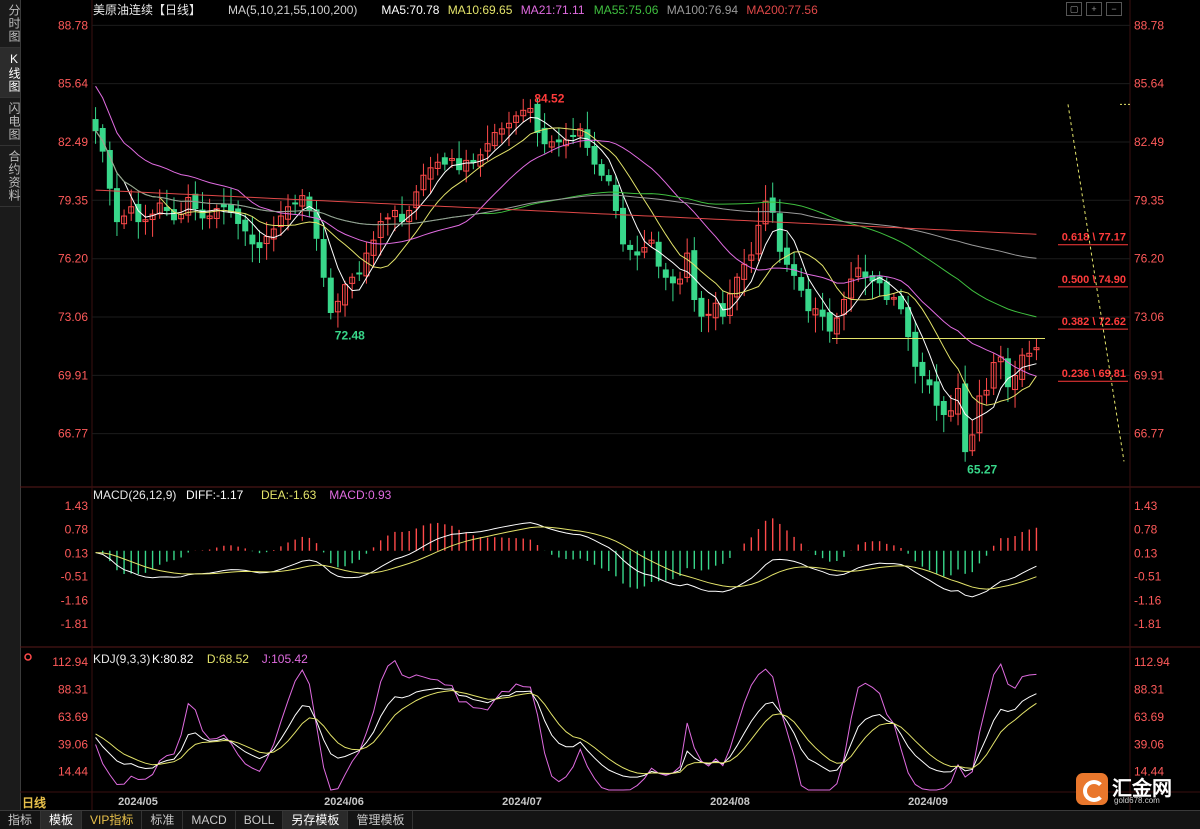 The height and width of the screenshot is (829, 1200). What do you see at coordinates (566, 560) in the screenshot?
I see `macd-diff-line` at bounding box center [566, 560].